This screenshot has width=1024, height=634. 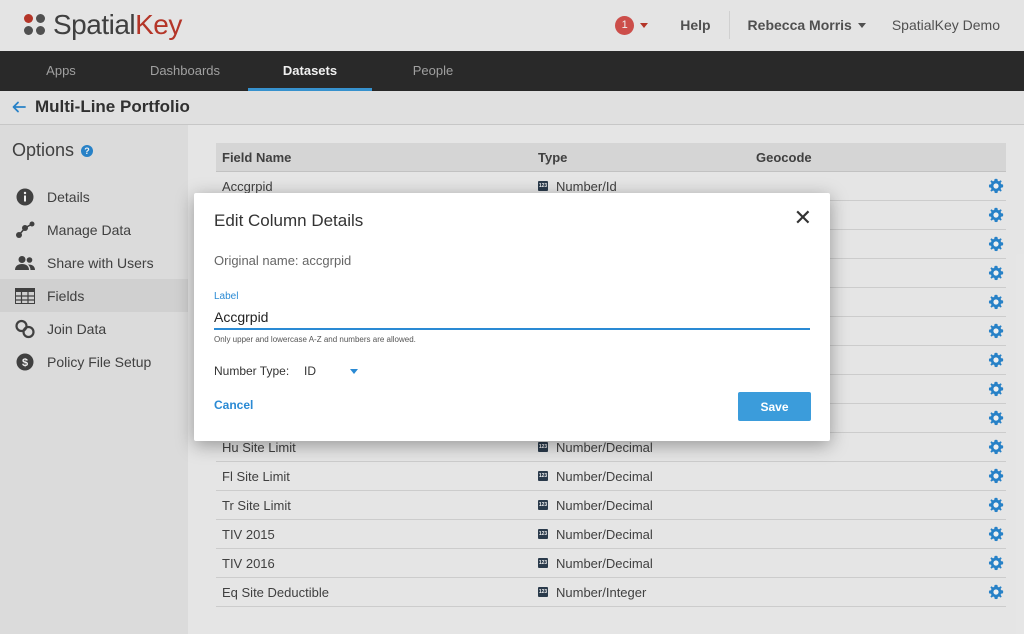 I want to click on label-input, so click(x=512, y=318).